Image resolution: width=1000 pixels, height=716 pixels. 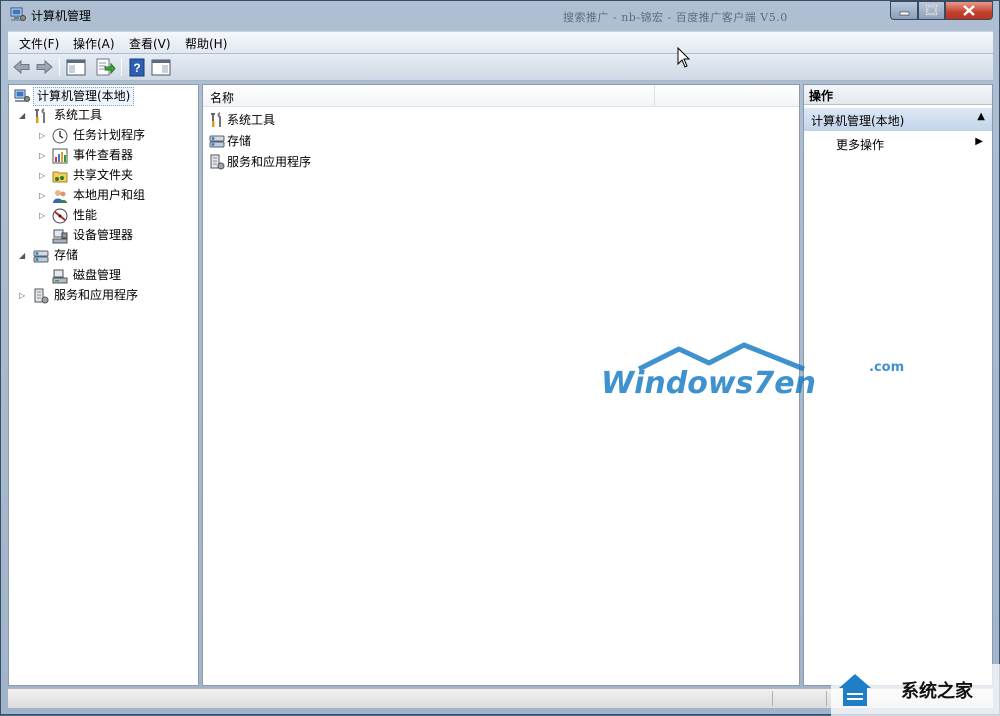 I want to click on tree-label: 事件查看器, so click(x=103, y=155).